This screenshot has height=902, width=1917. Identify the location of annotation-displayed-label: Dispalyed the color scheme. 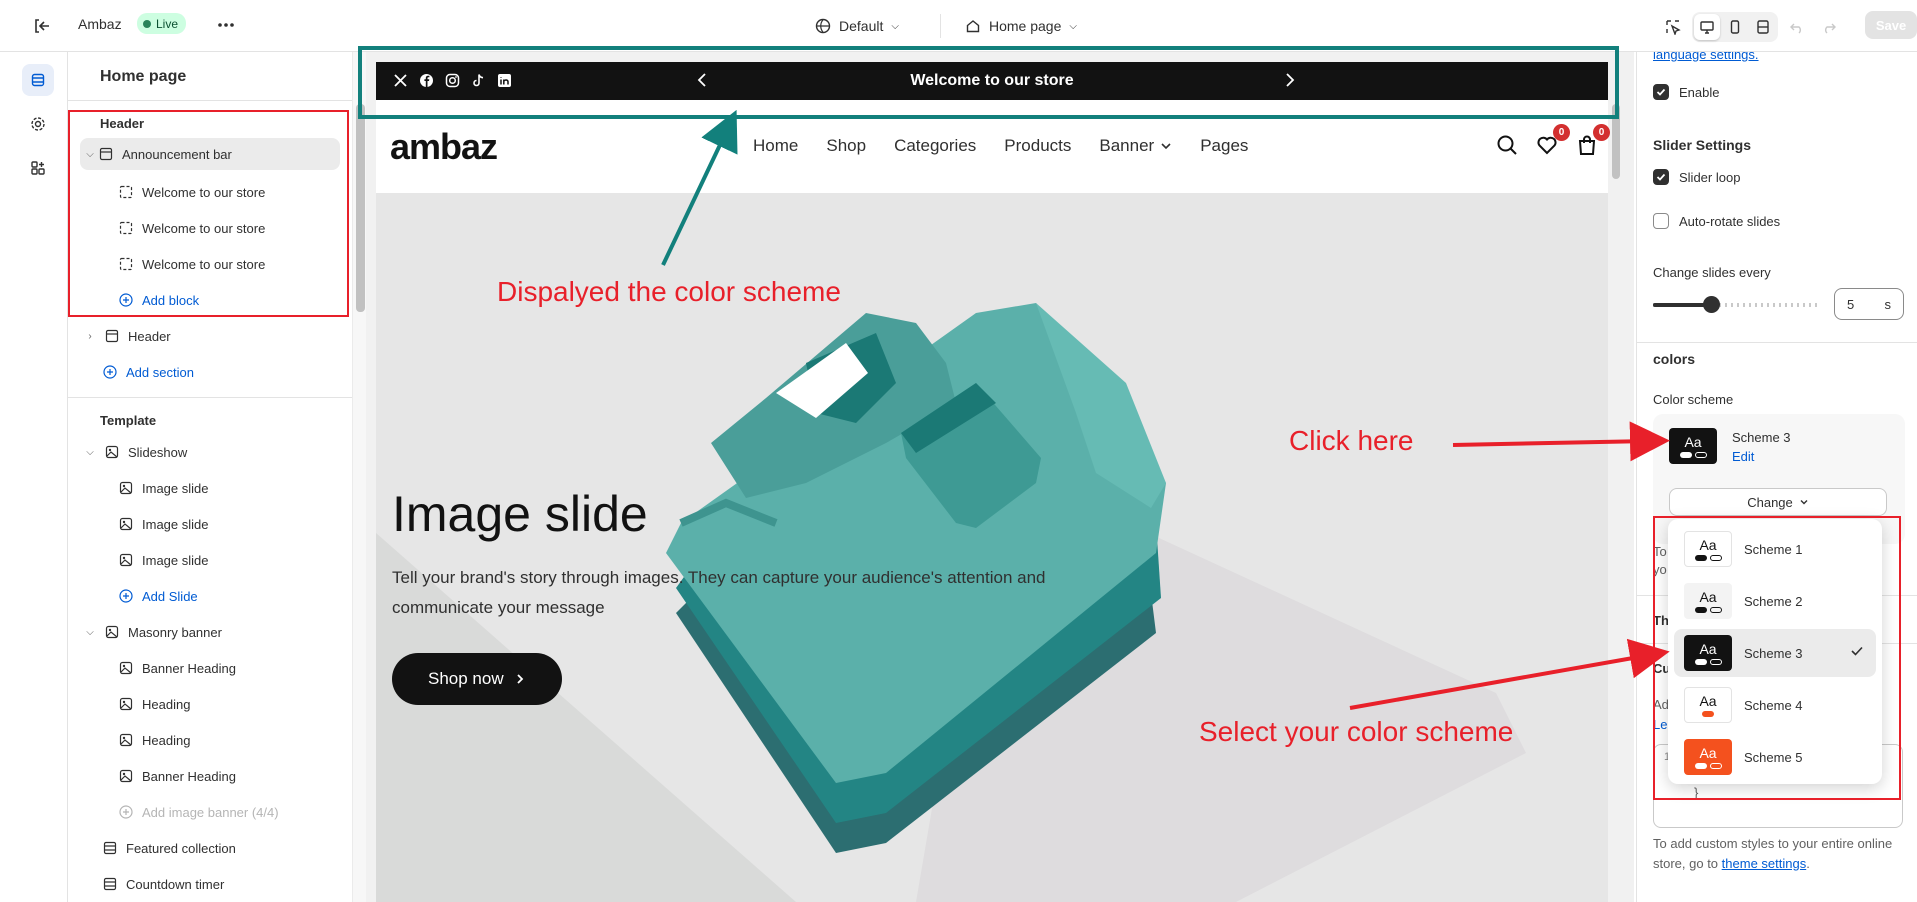
(669, 291).